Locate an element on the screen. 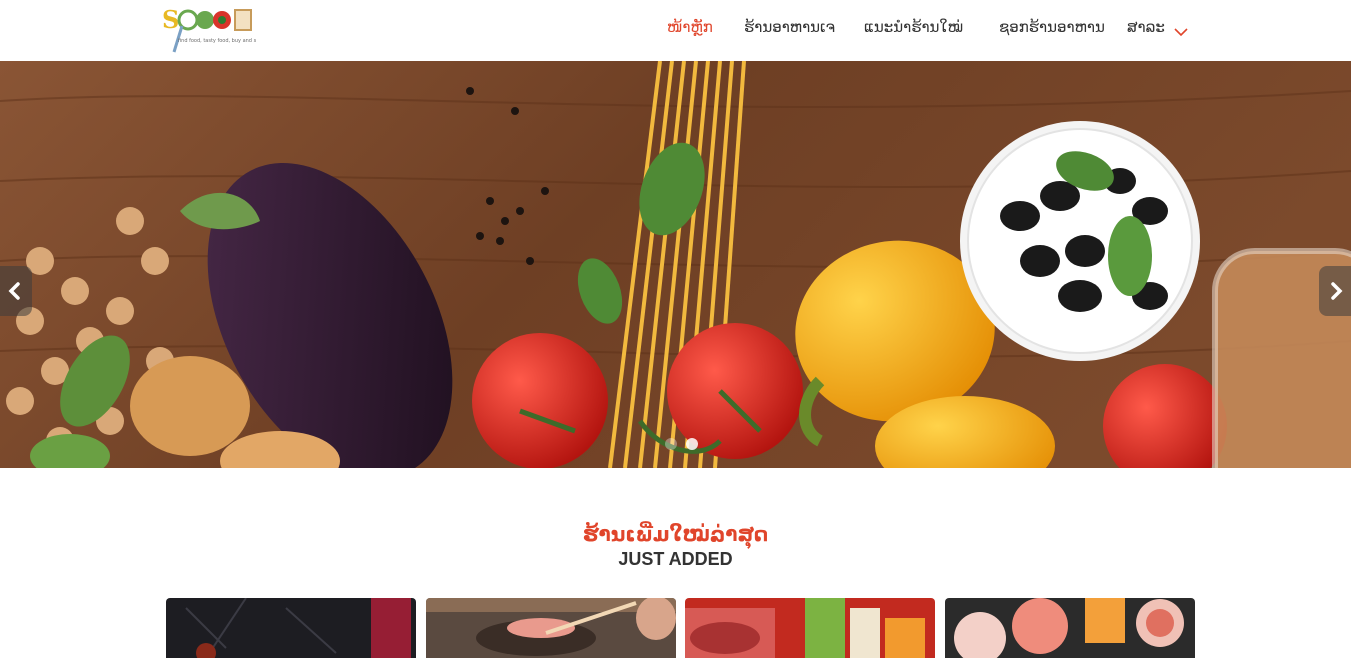  svg-text: S is located at coordinates (170, 19).